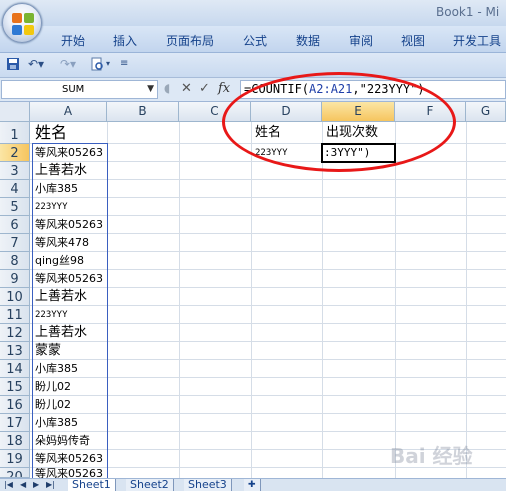  I want to click on cell-a14: 小库385, so click(70, 369).